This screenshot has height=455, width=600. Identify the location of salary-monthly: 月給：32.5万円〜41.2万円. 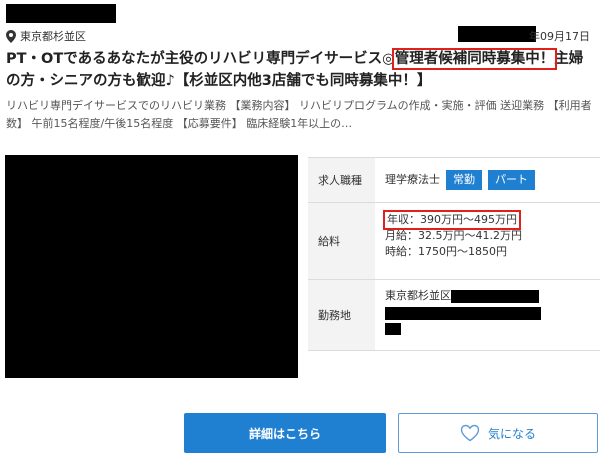
(453, 235).